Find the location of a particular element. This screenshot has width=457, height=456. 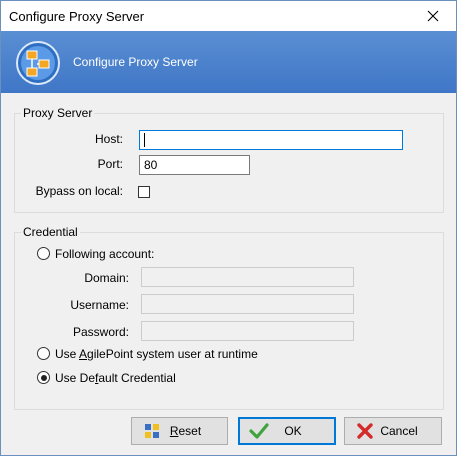

close-button is located at coordinates (433, 16).